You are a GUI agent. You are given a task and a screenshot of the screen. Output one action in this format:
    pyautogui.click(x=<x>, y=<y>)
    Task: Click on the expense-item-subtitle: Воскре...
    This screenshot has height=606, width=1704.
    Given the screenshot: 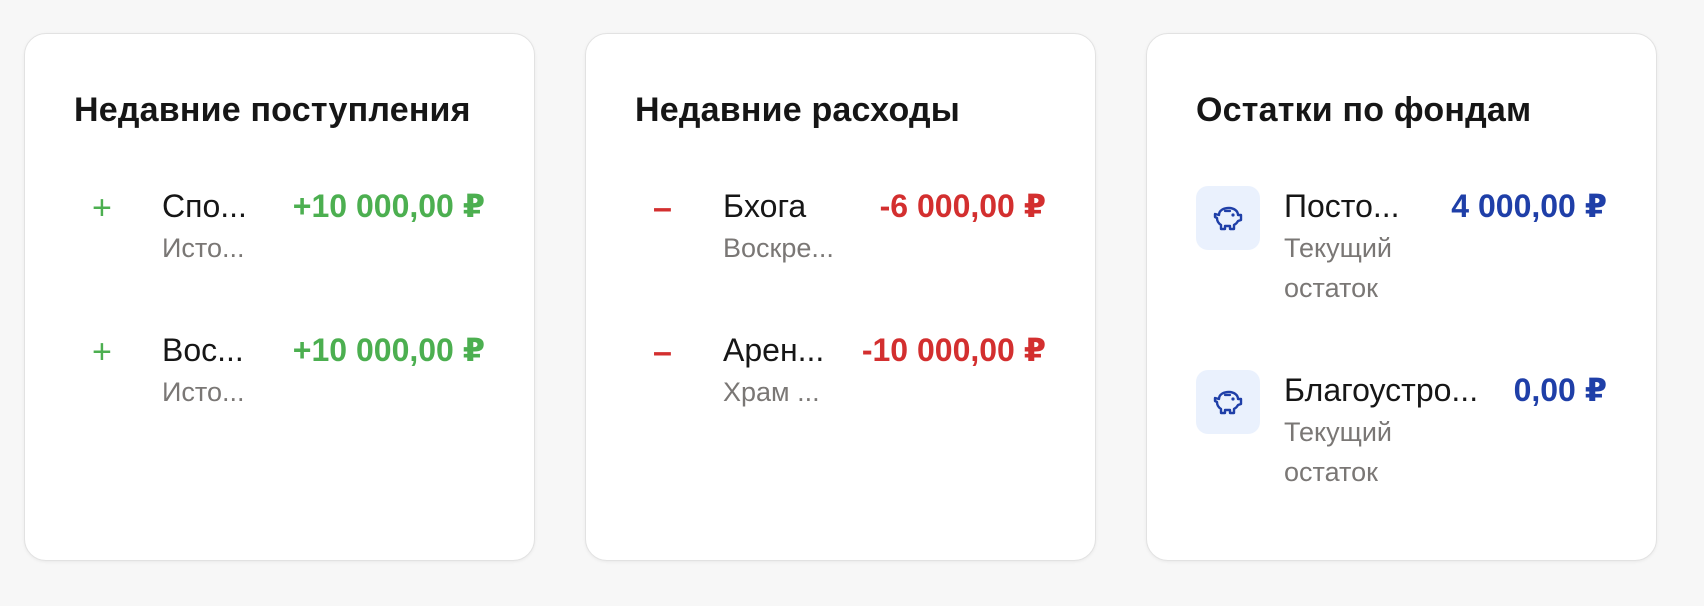 What is the action you would take?
    pyautogui.click(x=778, y=248)
    